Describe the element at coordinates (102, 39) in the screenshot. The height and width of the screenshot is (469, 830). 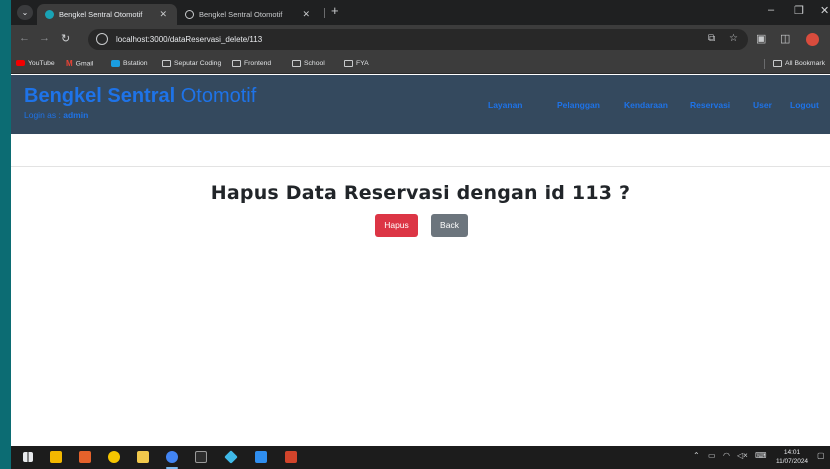
I see `site-info-icon` at that location.